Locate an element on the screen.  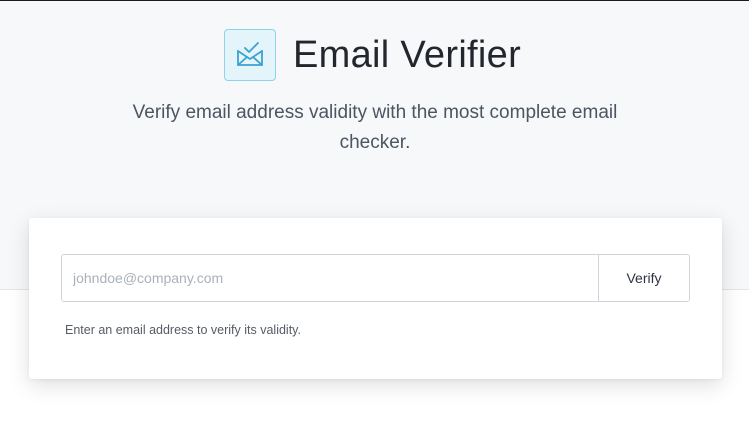
envelope-check-icon is located at coordinates (250, 54).